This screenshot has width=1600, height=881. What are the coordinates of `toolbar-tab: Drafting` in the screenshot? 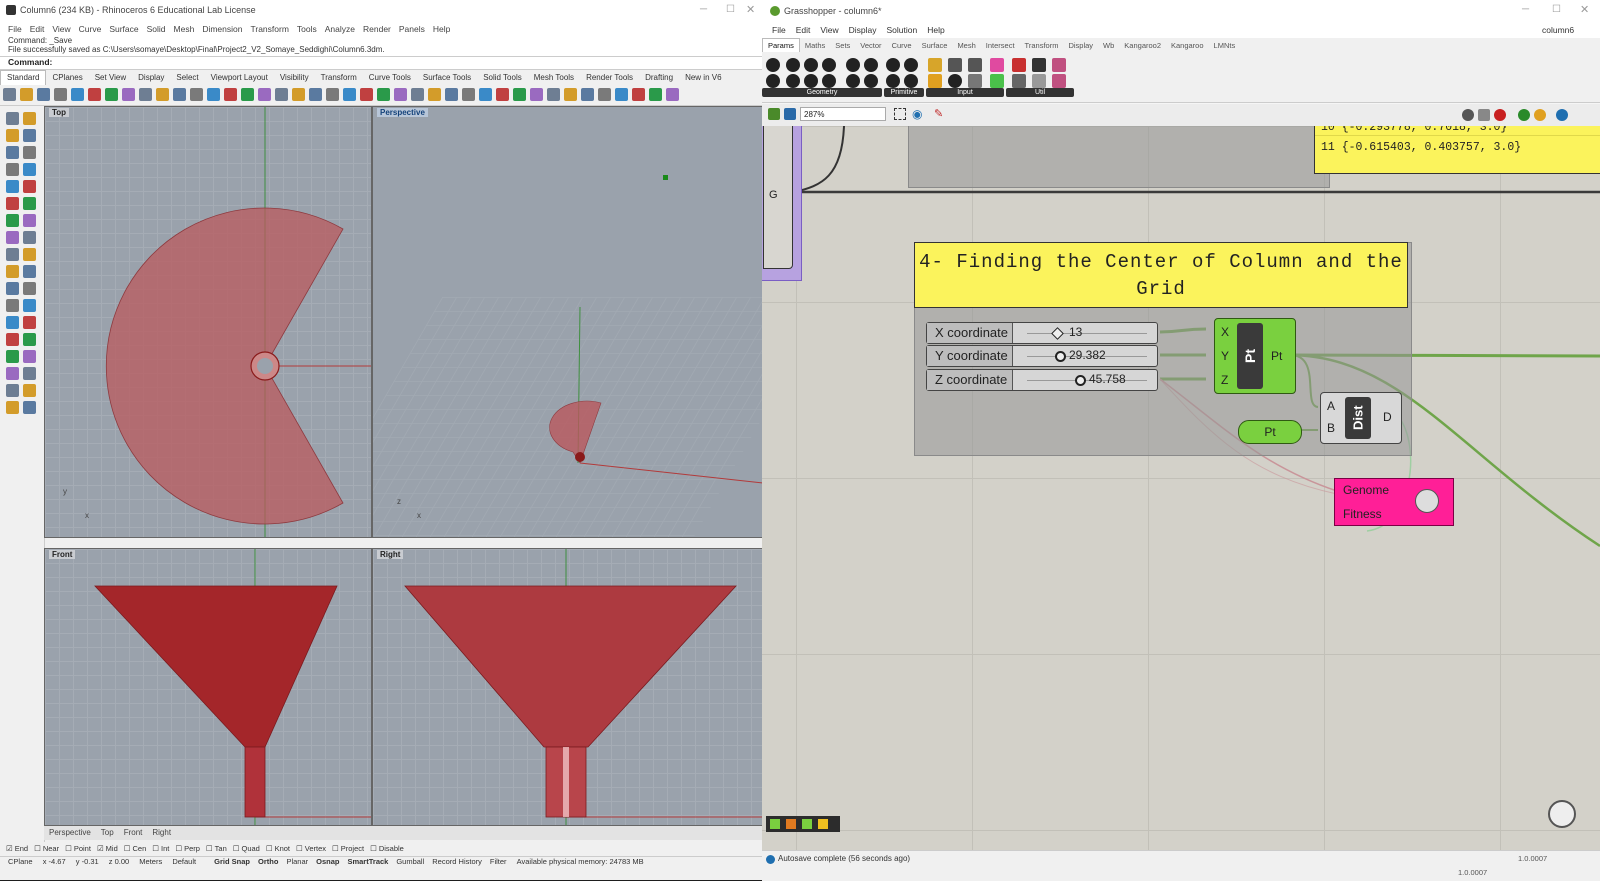 It's located at (659, 78).